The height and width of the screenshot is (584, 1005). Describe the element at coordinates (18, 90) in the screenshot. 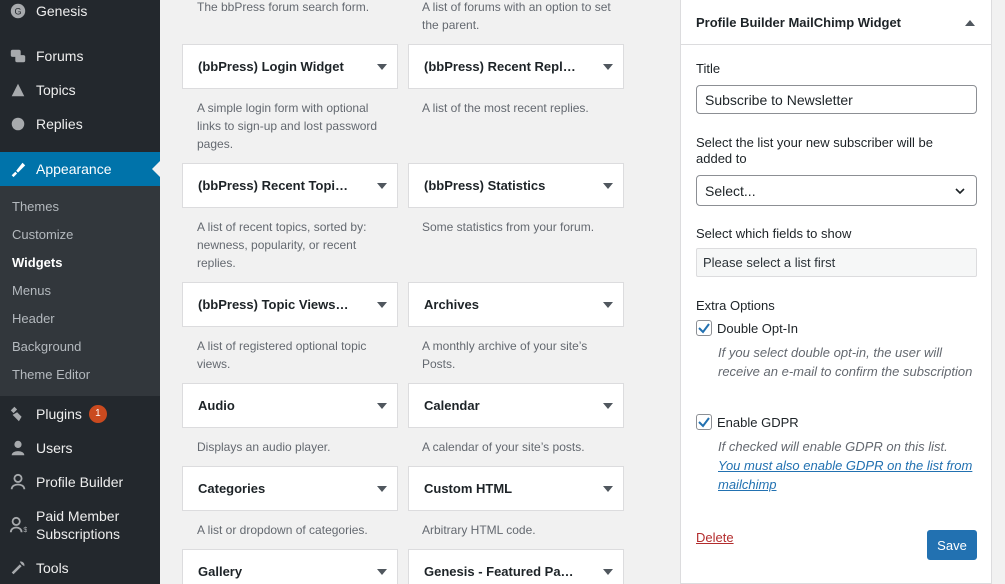

I see `topics-icon` at that location.